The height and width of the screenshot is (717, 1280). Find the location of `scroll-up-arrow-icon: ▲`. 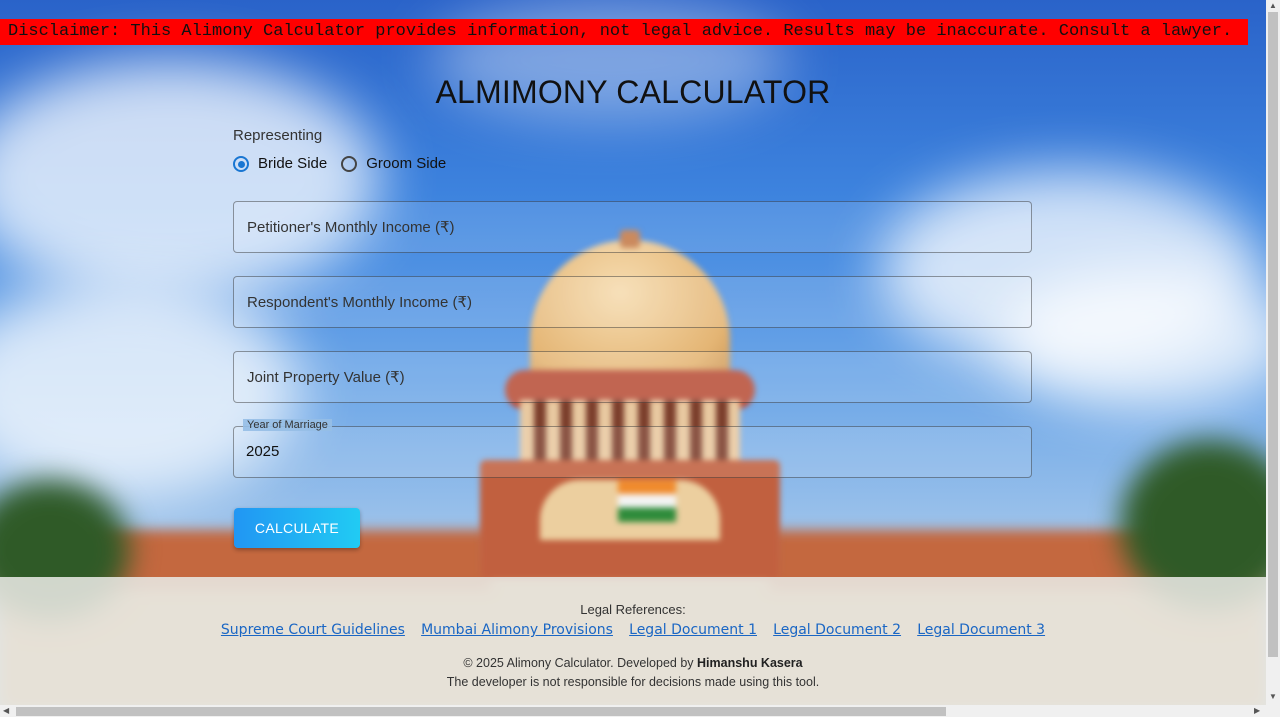

scroll-up-arrow-icon: ▲ is located at coordinates (1273, 6).